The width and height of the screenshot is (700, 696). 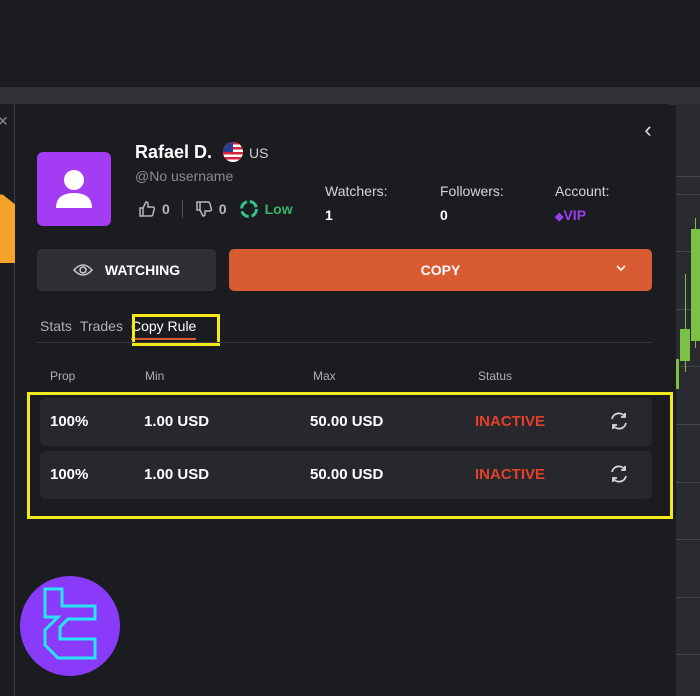 What do you see at coordinates (63, 376) in the screenshot?
I see `header-prop: Prop` at bounding box center [63, 376].